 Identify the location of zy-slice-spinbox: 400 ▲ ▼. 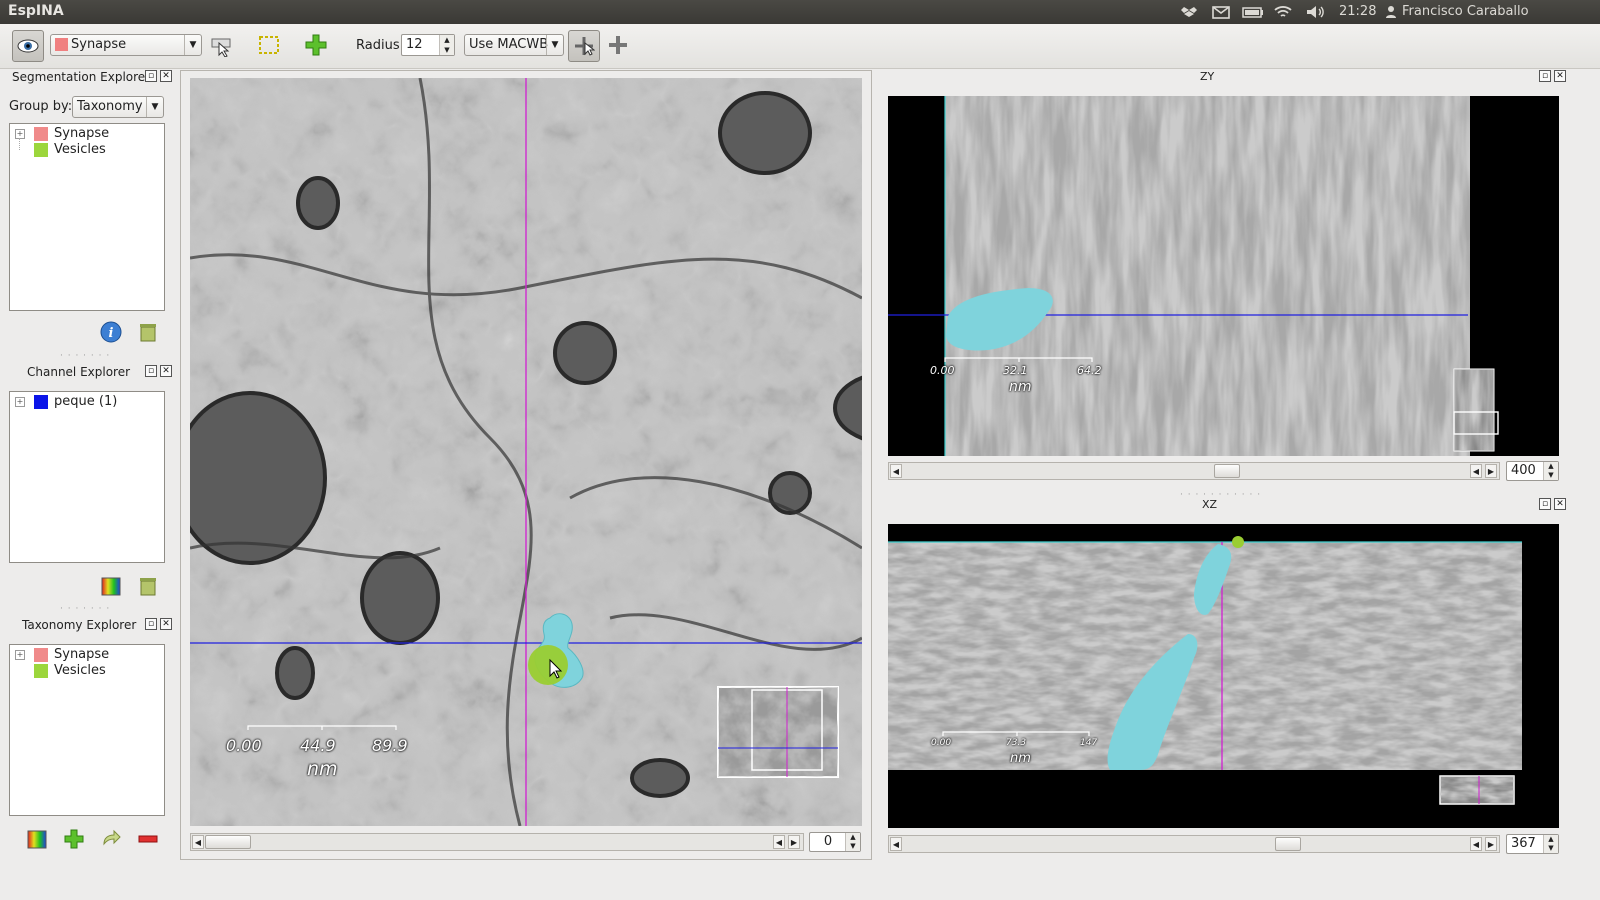
(1532, 471).